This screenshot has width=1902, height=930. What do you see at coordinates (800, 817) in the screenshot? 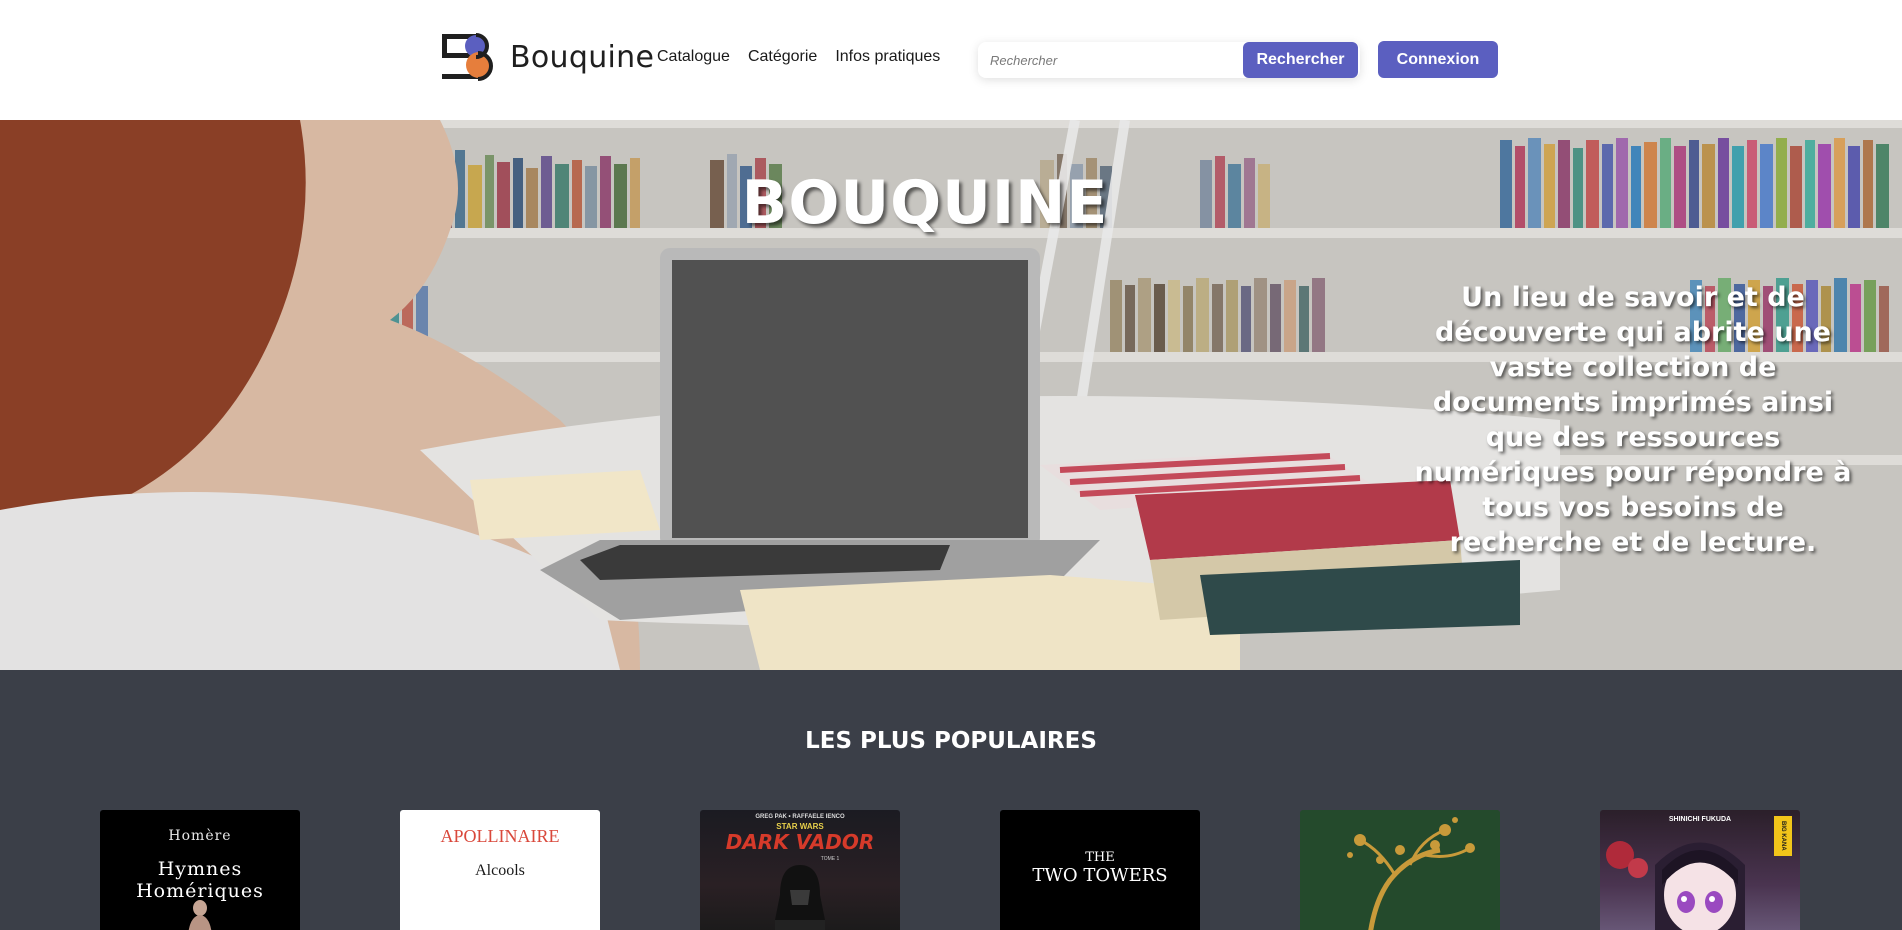
I see `book-author: GREG PAK • RAFFAELE IENCO` at bounding box center [800, 817].